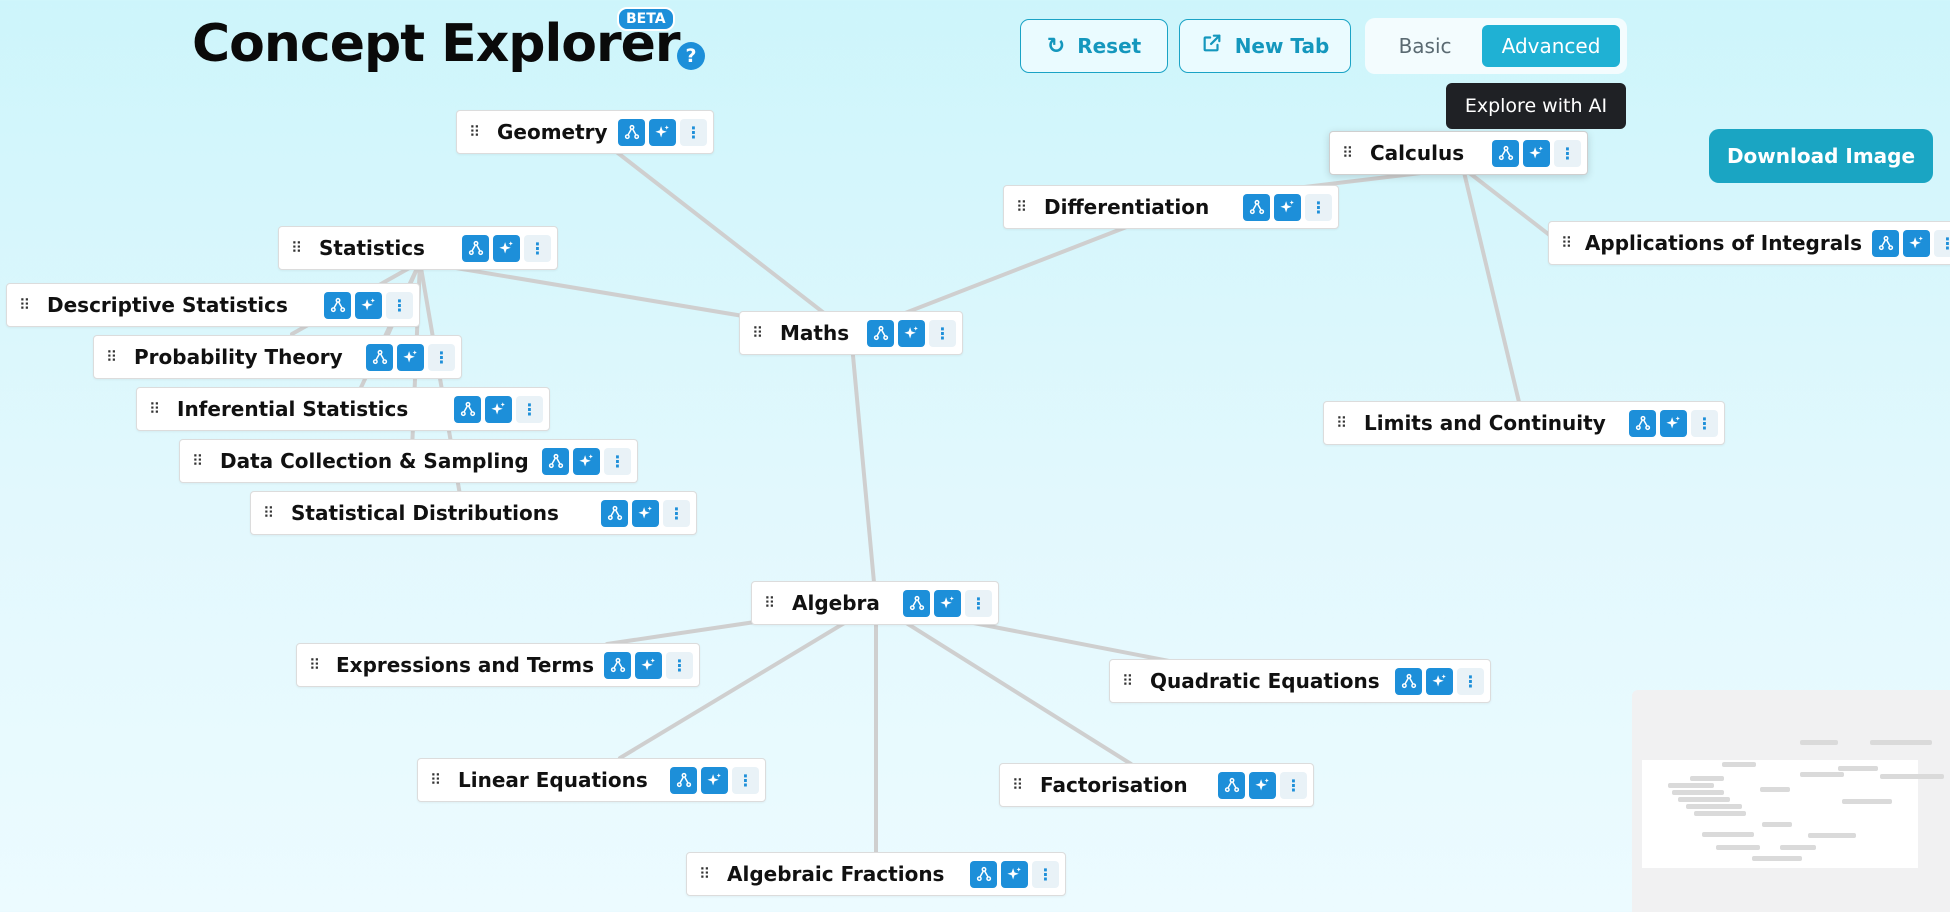 The width and height of the screenshot is (1950, 912). What do you see at coordinates (585, 132) in the screenshot?
I see `node-geometry: ⠿ Geometry ⋮` at bounding box center [585, 132].